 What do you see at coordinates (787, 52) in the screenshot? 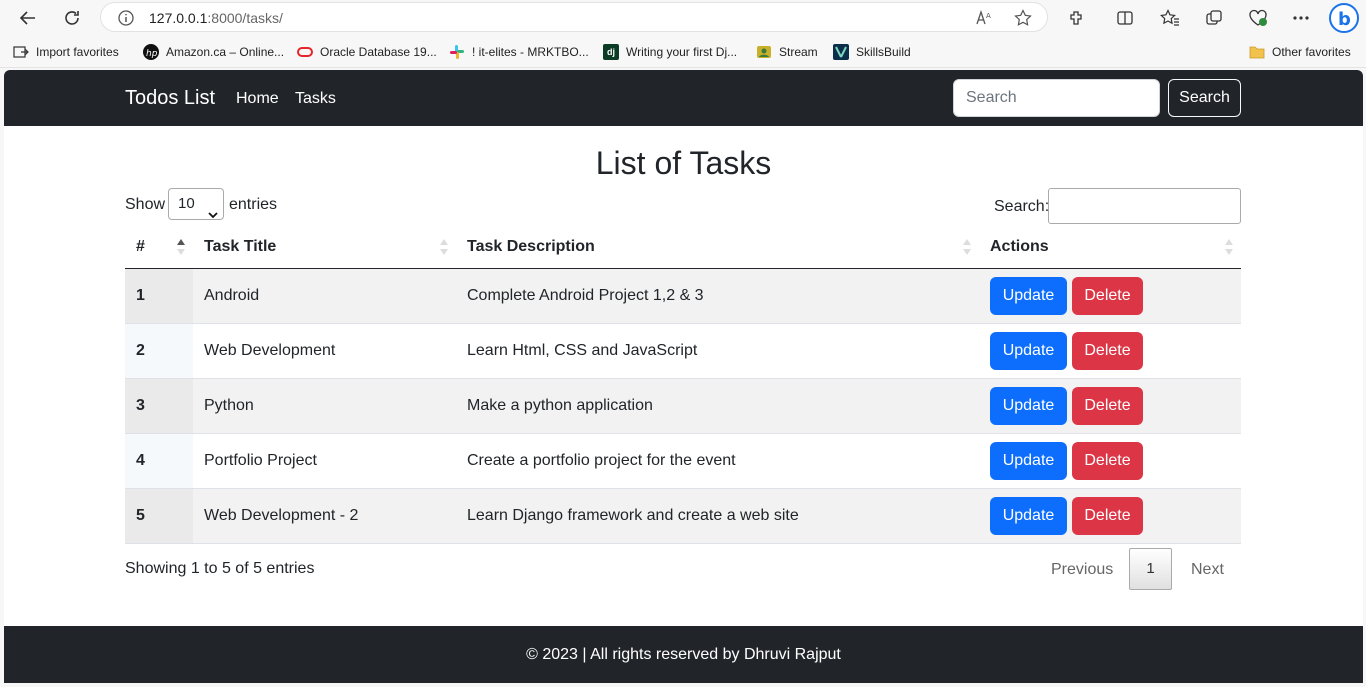
I see `bookmark-stream: Stream` at bounding box center [787, 52].